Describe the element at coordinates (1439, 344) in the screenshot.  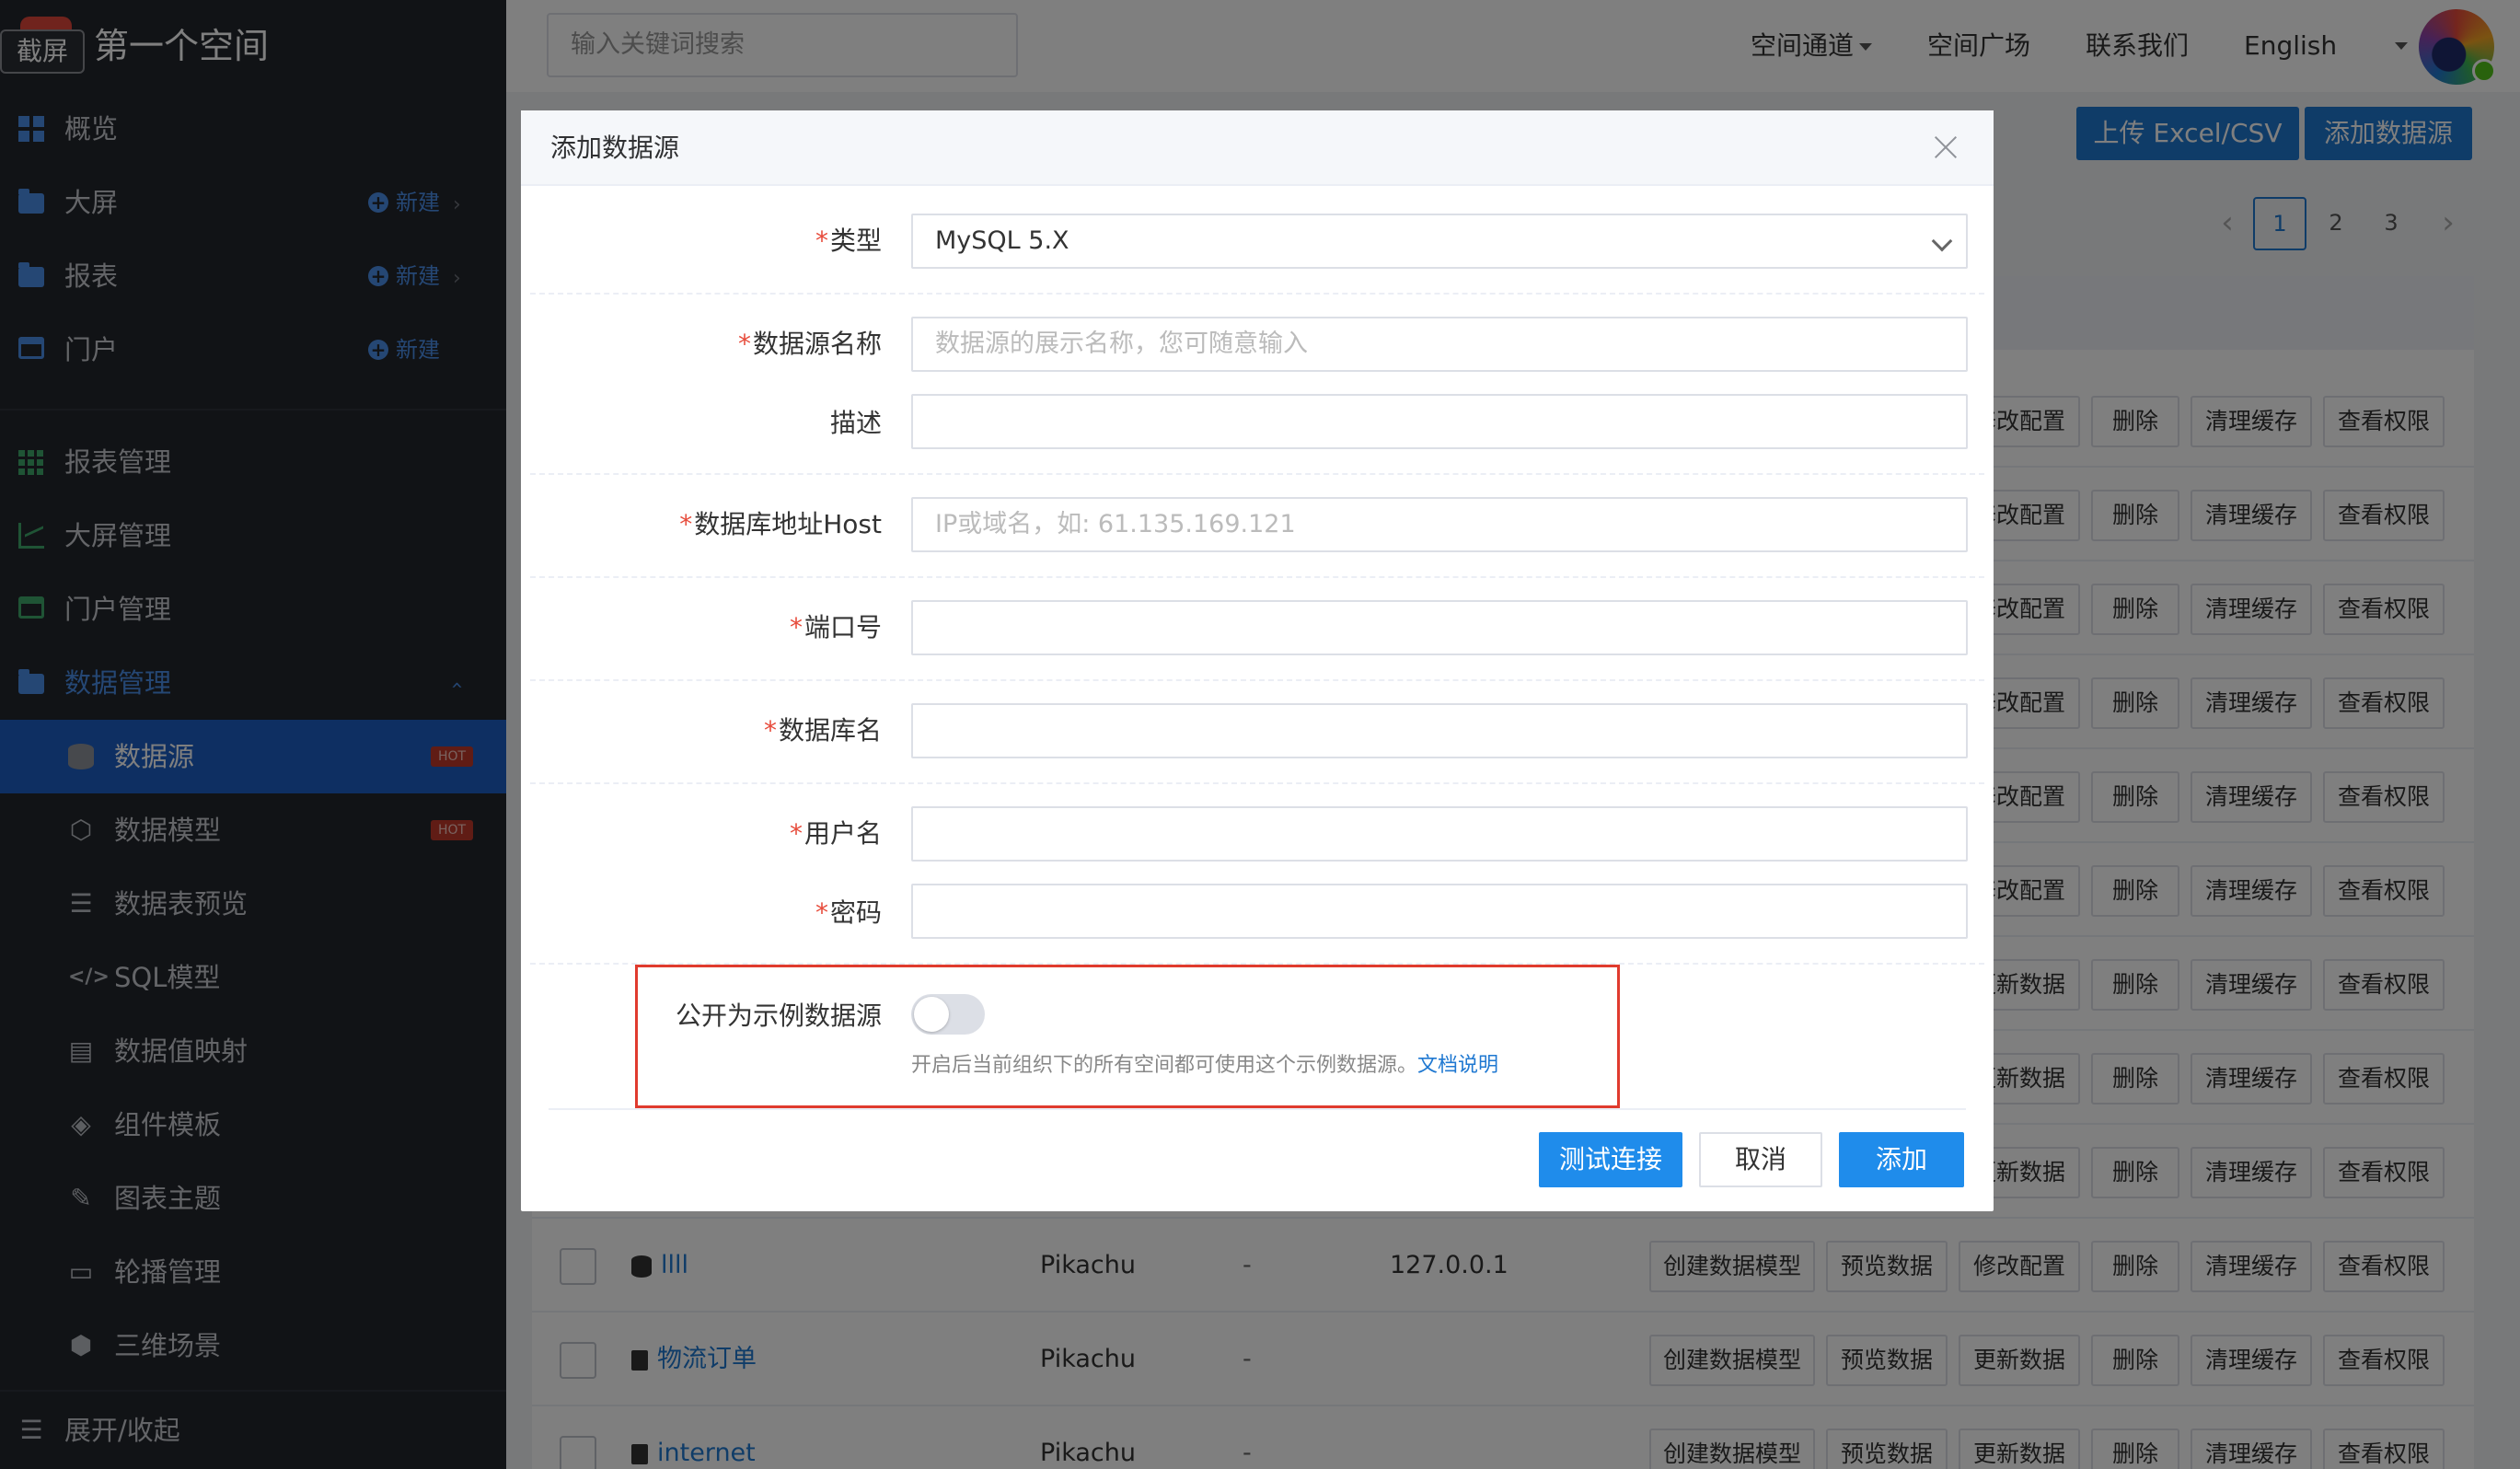
I see `datasource-name-input: 数据源的展示名称，您可随意输入` at that location.